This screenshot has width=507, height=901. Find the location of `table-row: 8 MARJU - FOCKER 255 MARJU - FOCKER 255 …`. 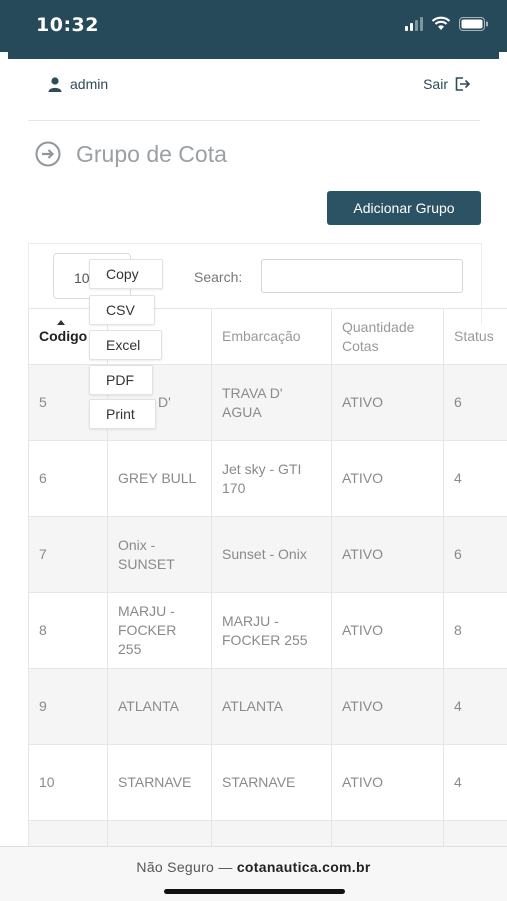

table-row: 8 MARJU - FOCKER 255 MARJU - FOCKER 255 … is located at coordinates (268, 631).